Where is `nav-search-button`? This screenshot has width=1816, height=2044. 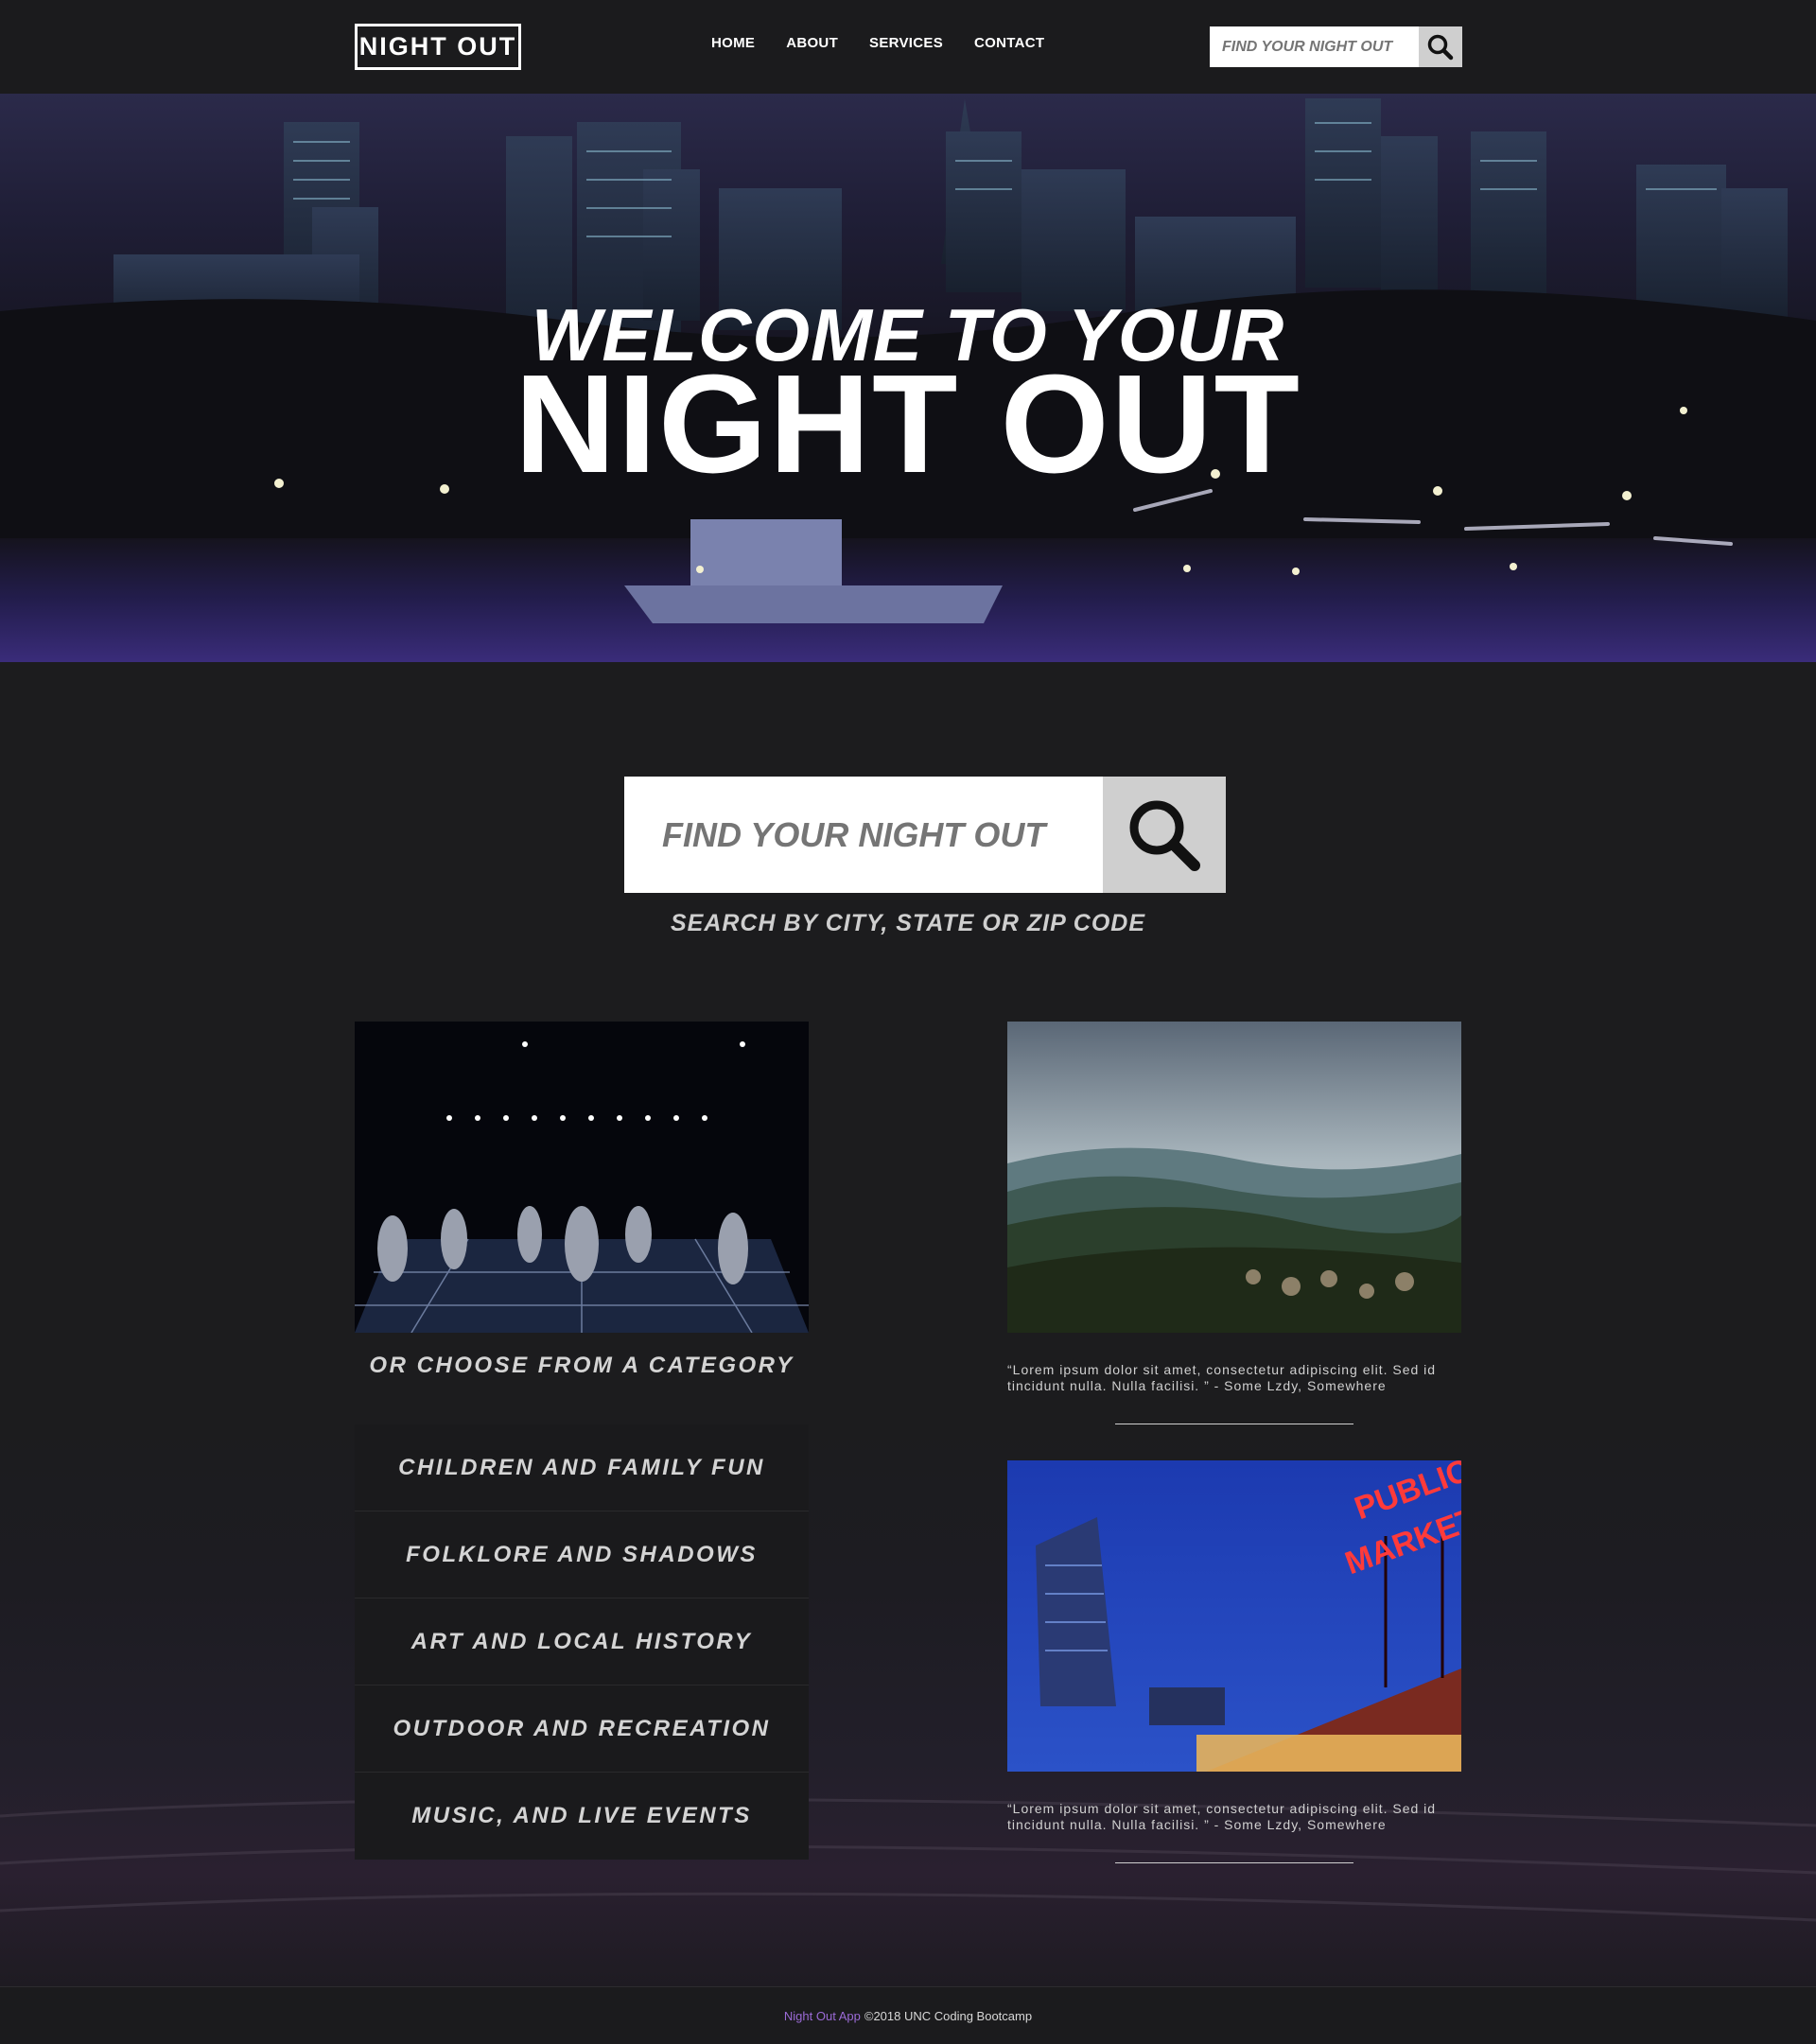
nav-search-button is located at coordinates (1440, 46).